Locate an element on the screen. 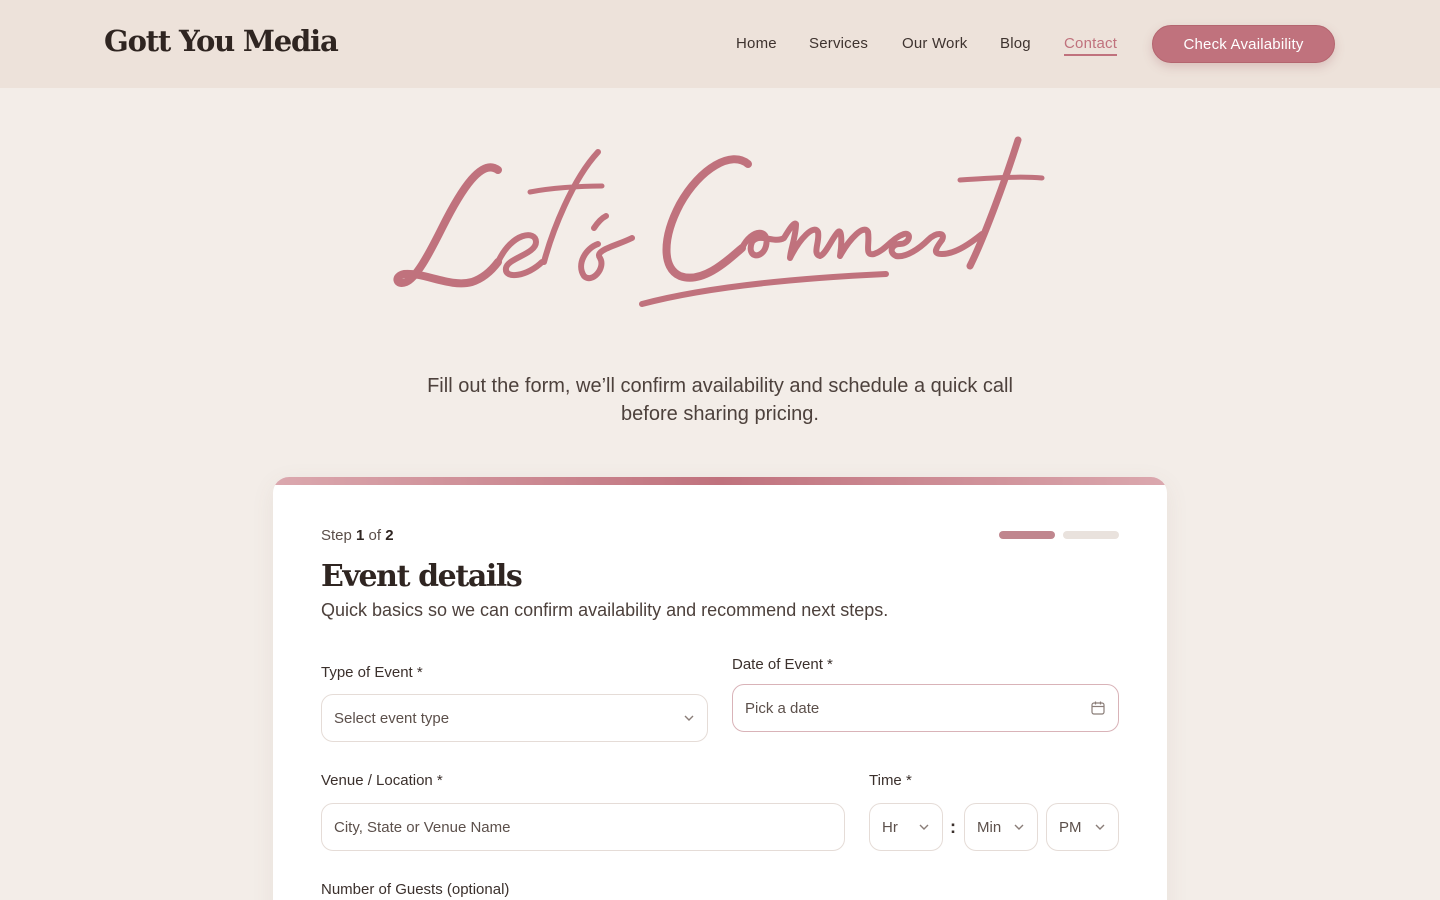  card-accent-bar is located at coordinates (720, 481).